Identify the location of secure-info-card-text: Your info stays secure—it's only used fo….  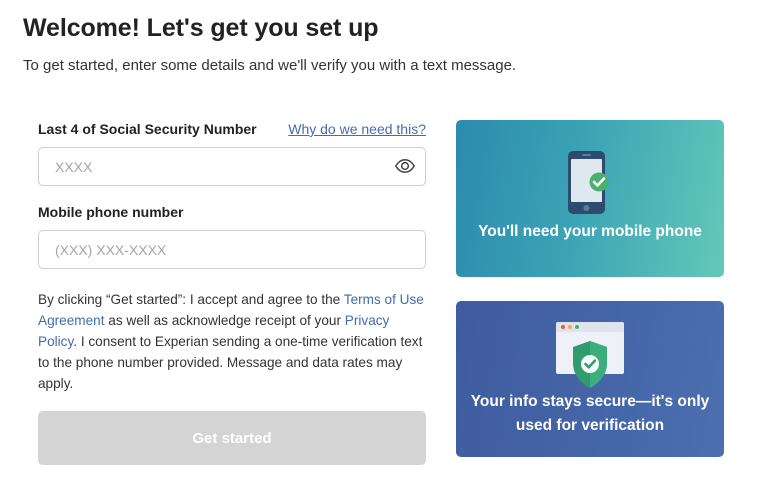
(590, 413).